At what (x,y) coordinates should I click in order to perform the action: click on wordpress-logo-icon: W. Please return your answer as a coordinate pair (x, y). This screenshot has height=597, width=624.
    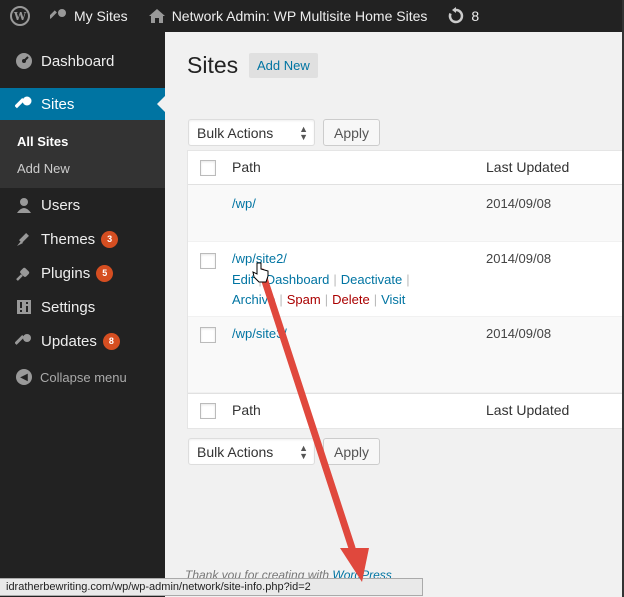
    Looking at the image, I should click on (20, 16).